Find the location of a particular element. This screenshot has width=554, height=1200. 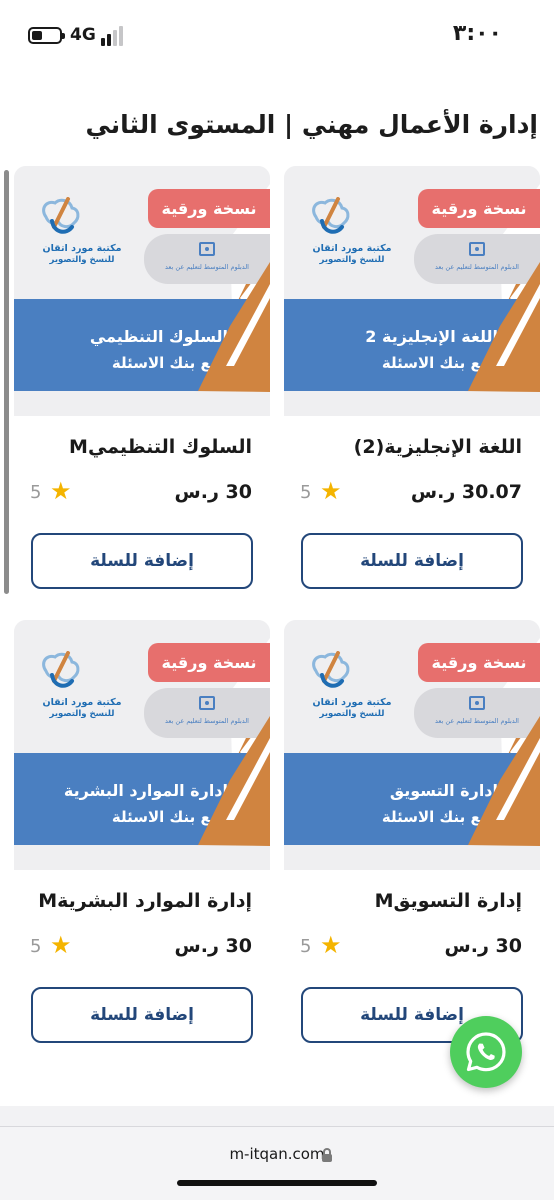

product-title: إدارة التسويقM is located at coordinates (448, 901).